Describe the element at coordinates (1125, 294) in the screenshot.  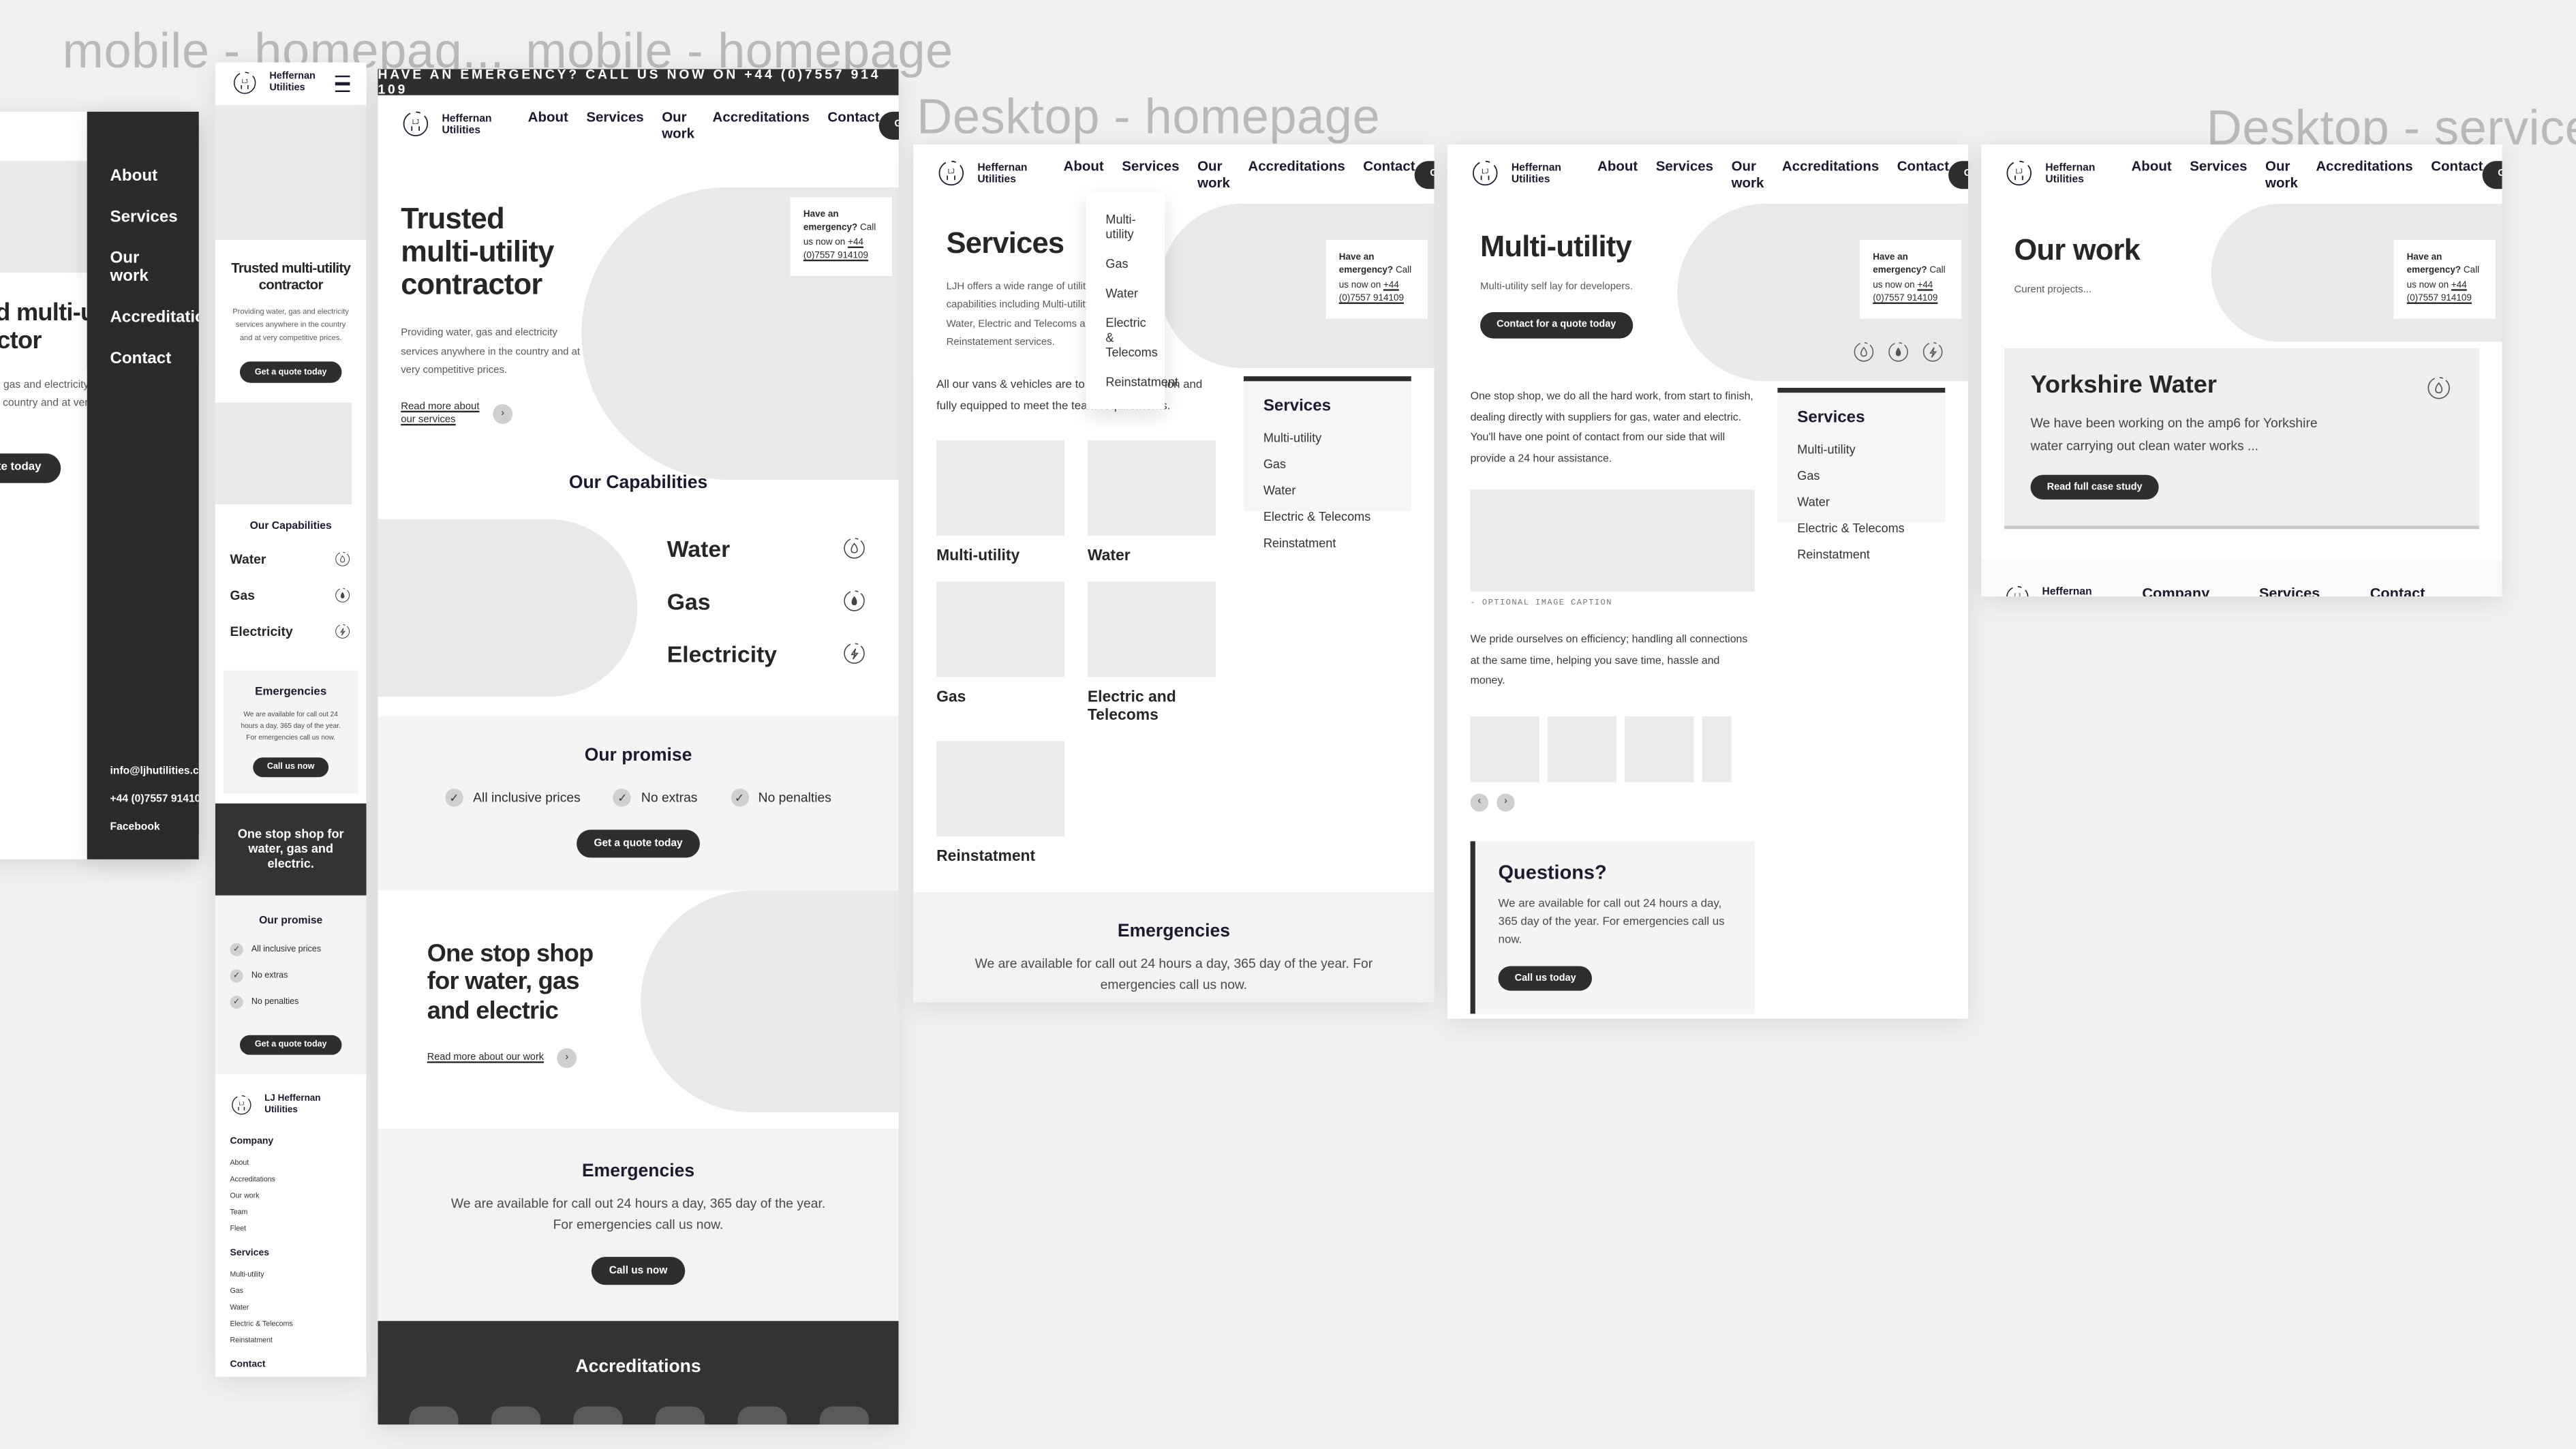
I see `dropdown-item-water: Water` at that location.